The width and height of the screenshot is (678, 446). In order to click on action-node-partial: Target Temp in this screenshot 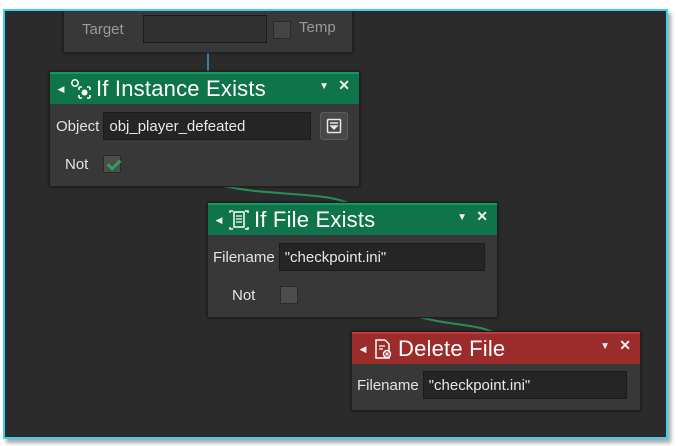, I will do `click(208, 32)`.